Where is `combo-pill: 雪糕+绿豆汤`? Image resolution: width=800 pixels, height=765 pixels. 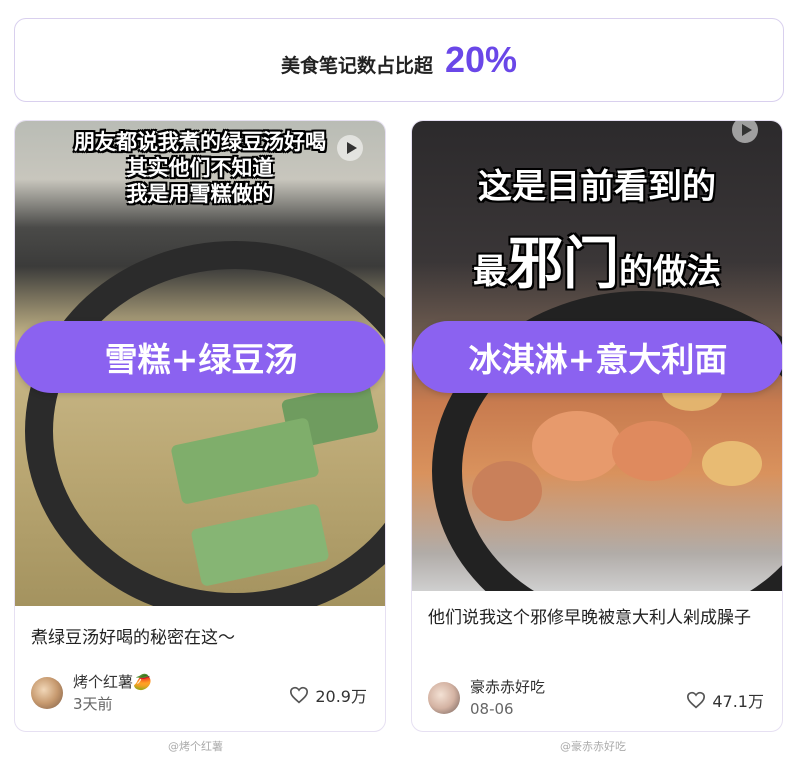 combo-pill: 雪糕+绿豆汤 is located at coordinates (200, 357).